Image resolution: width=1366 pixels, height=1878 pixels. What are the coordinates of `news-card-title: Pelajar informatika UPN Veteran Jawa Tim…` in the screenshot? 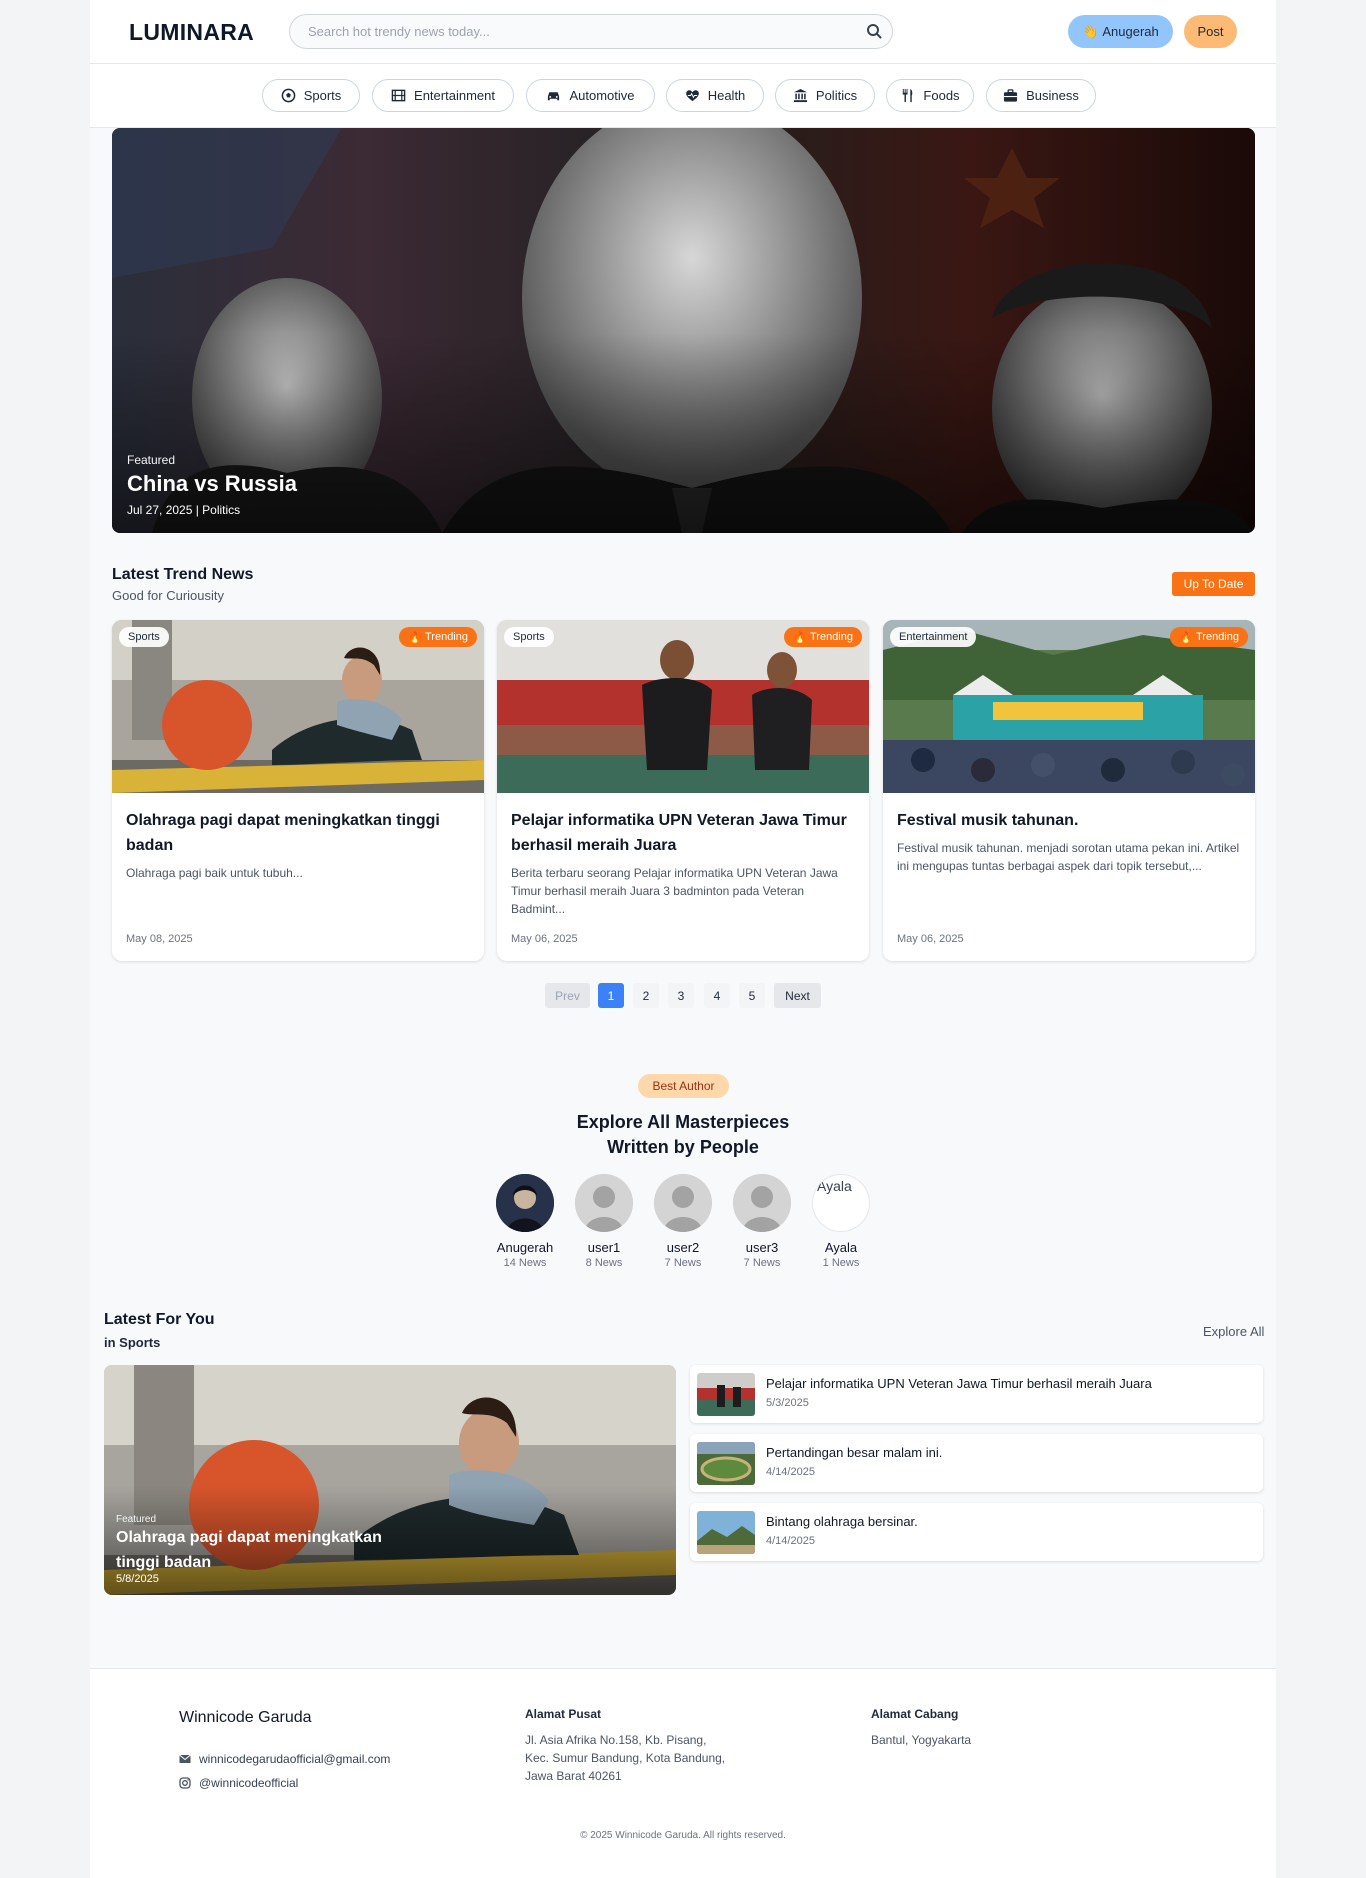 It's located at (681, 833).